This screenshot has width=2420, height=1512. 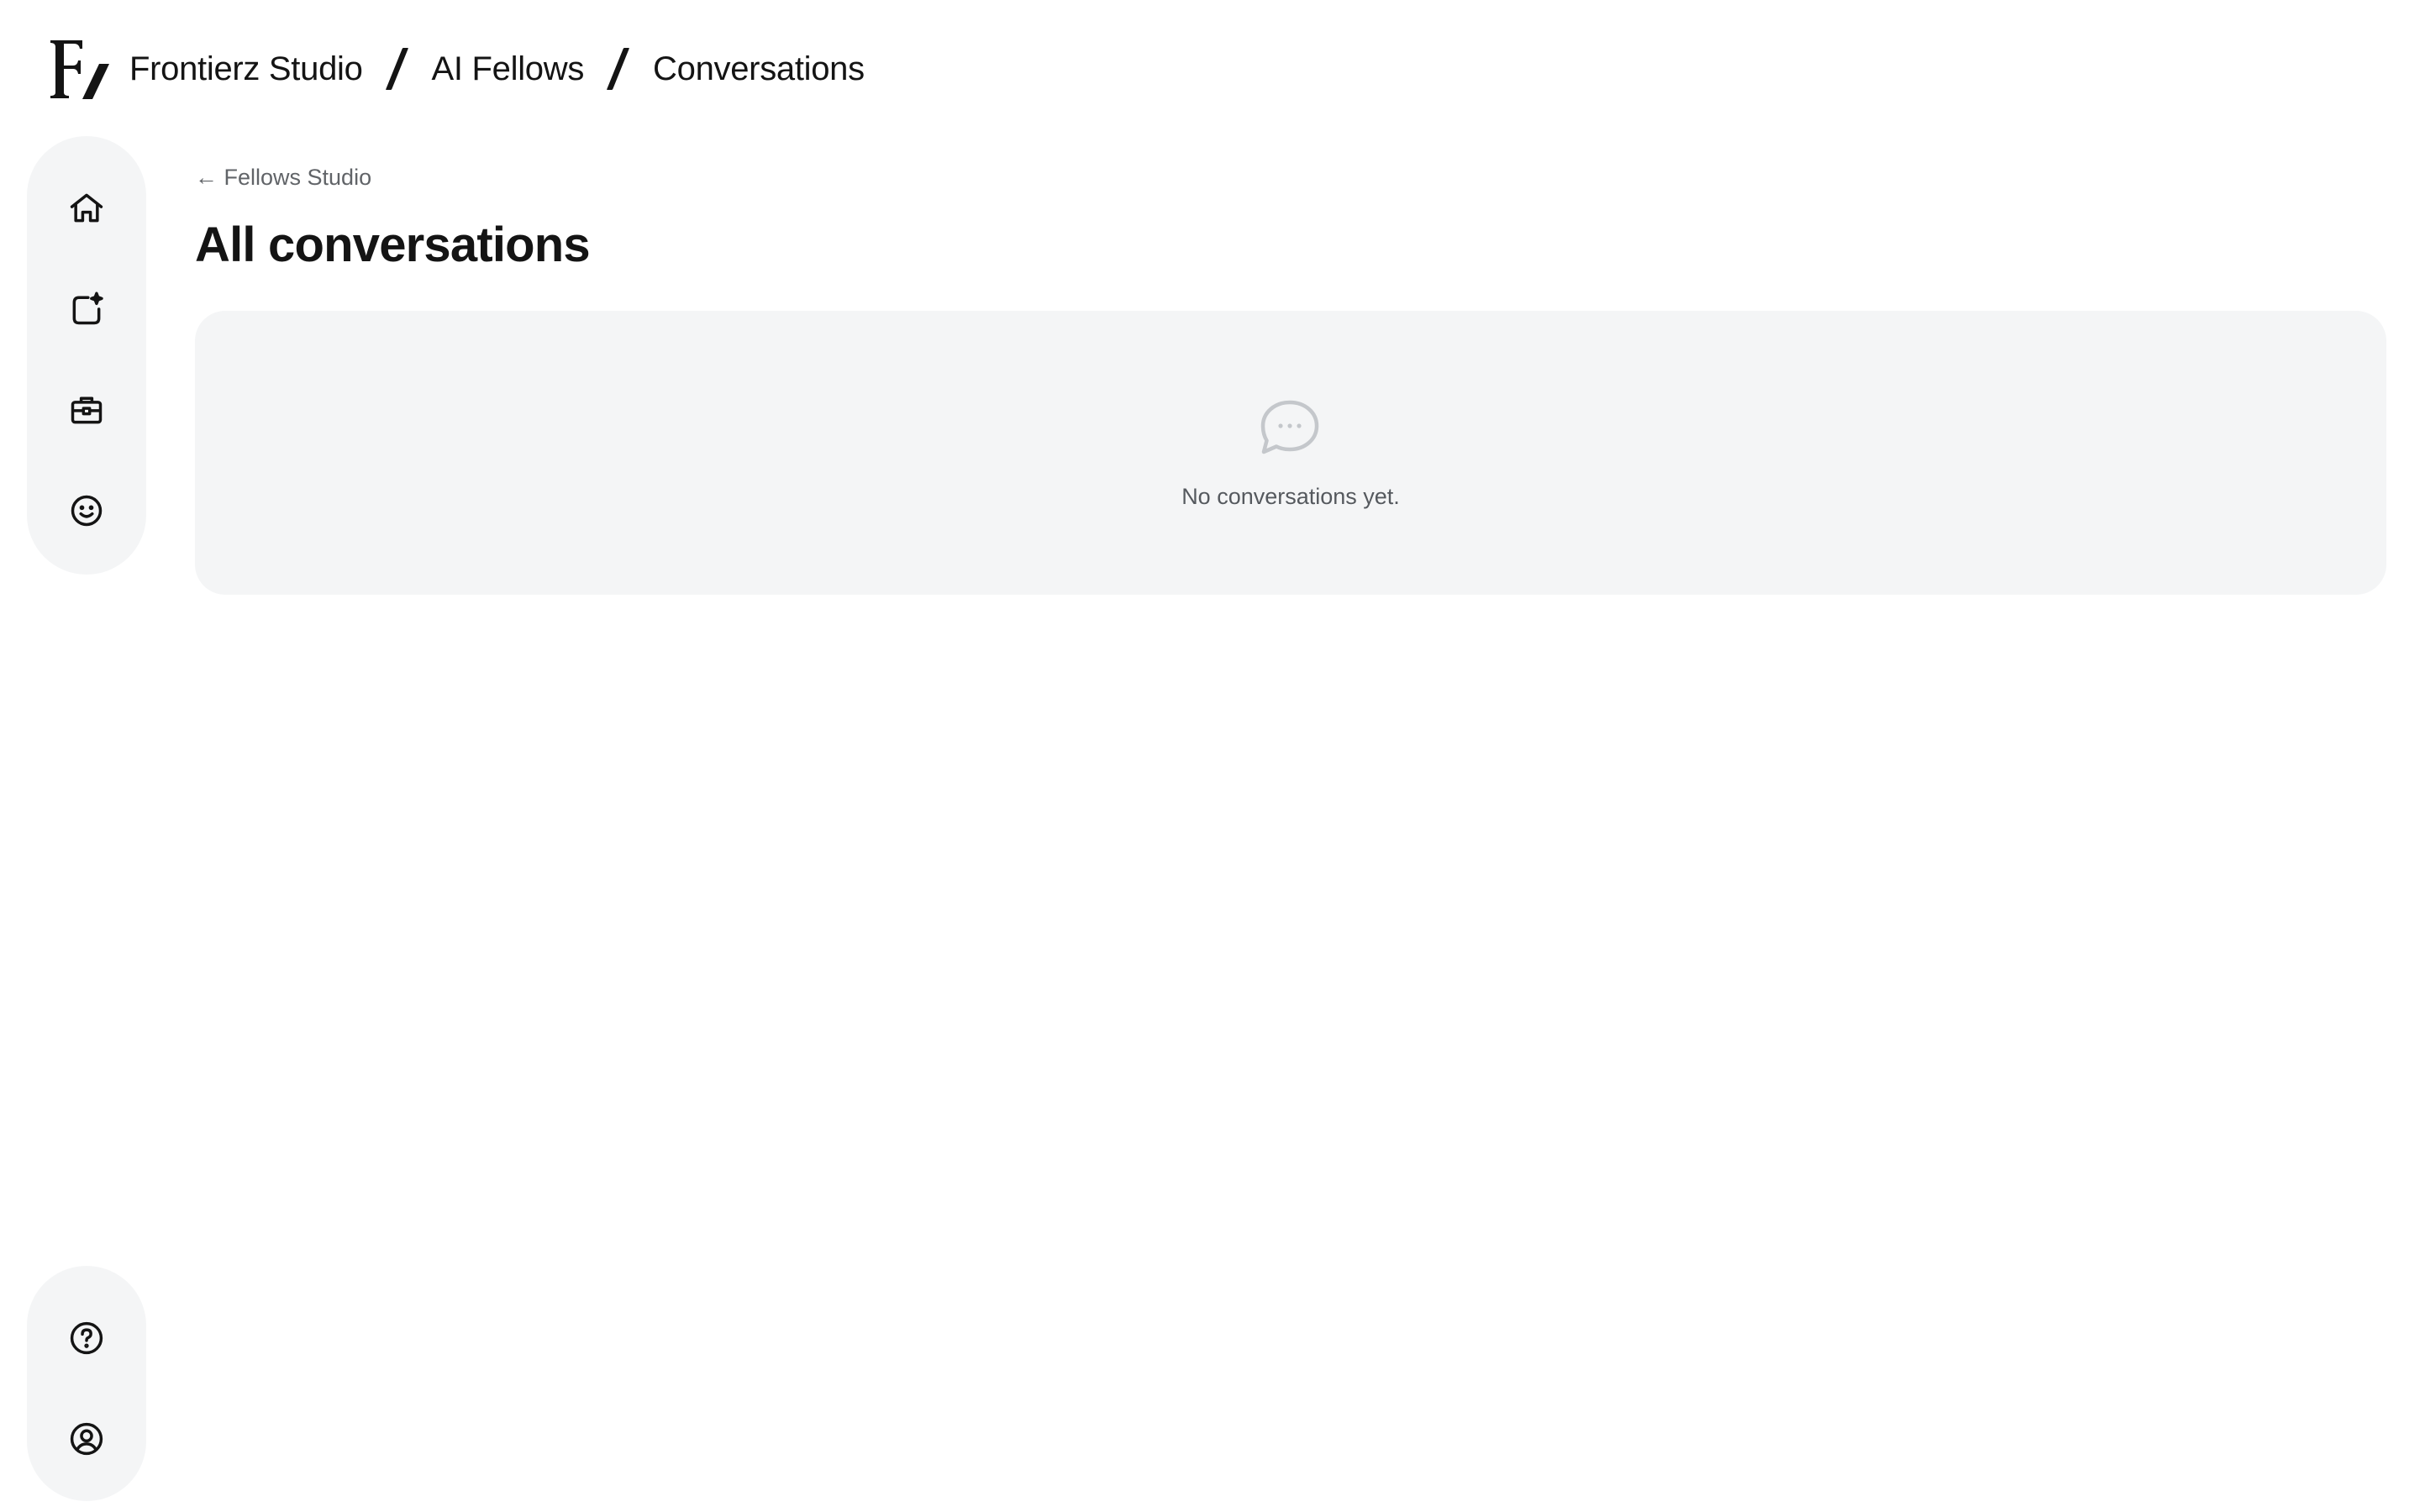 I want to click on sidebar-item-briefcase, so click(x=86, y=410).